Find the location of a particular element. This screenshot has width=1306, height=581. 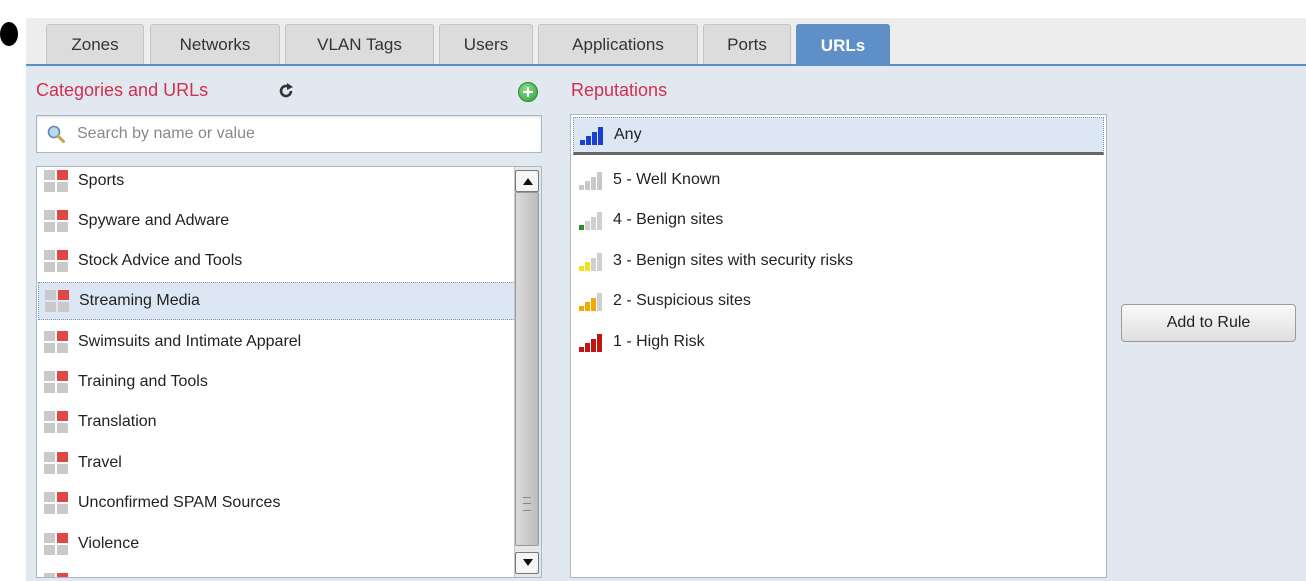

list-item: Spyware and Adware is located at coordinates (277, 221).